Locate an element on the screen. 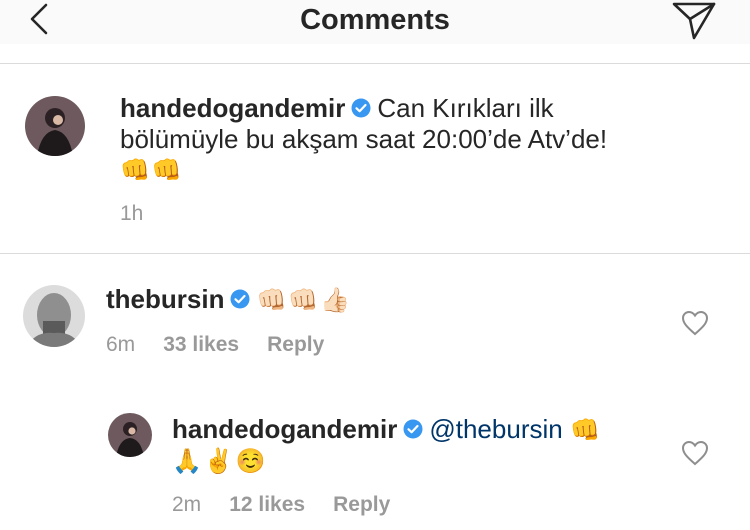 The width and height of the screenshot is (750, 530). comment-meta: 2m 12 likes Reply is located at coordinates (295, 505).